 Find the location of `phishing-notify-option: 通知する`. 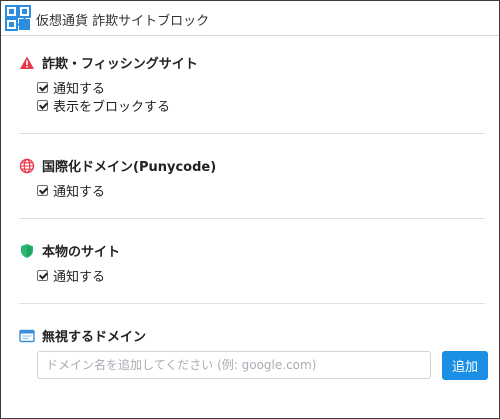

phishing-notify-option: 通知する is located at coordinates (71, 88).